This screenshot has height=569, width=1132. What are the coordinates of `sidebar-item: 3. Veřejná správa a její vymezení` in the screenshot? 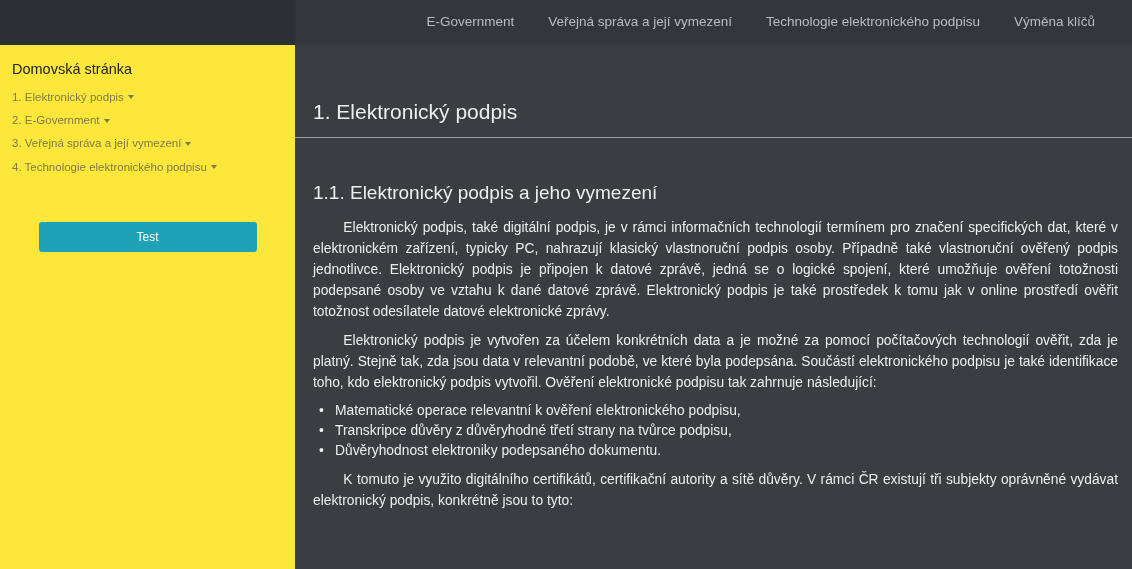 It's located at (102, 144).